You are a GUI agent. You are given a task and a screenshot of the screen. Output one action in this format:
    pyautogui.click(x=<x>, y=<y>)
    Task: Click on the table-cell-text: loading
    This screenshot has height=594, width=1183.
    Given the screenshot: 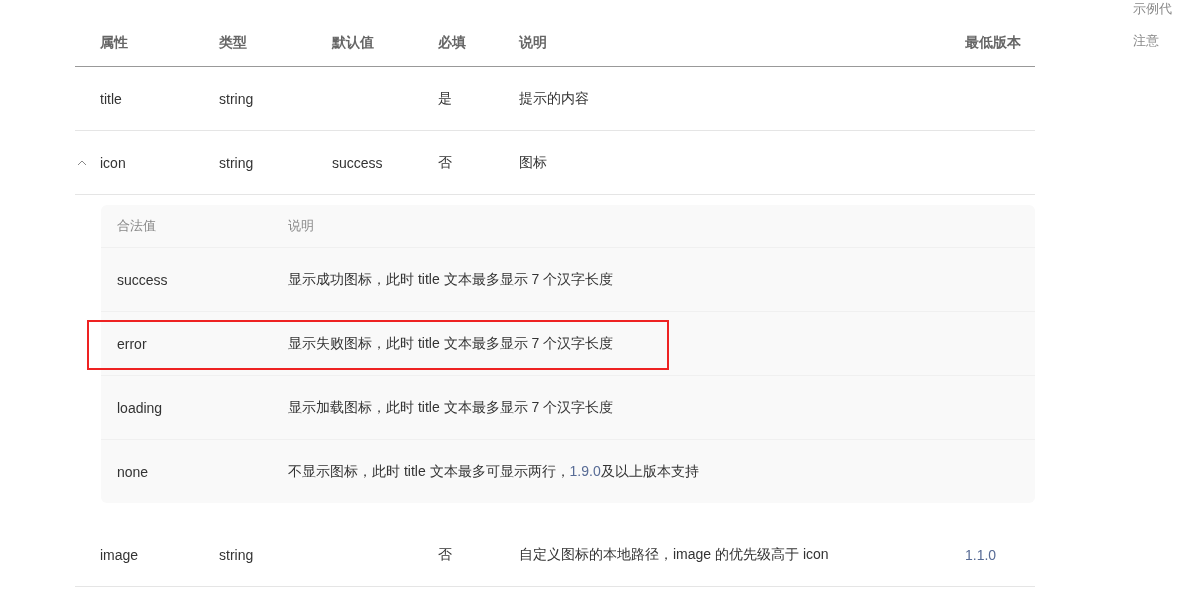 What is the action you would take?
    pyautogui.click(x=140, y=407)
    